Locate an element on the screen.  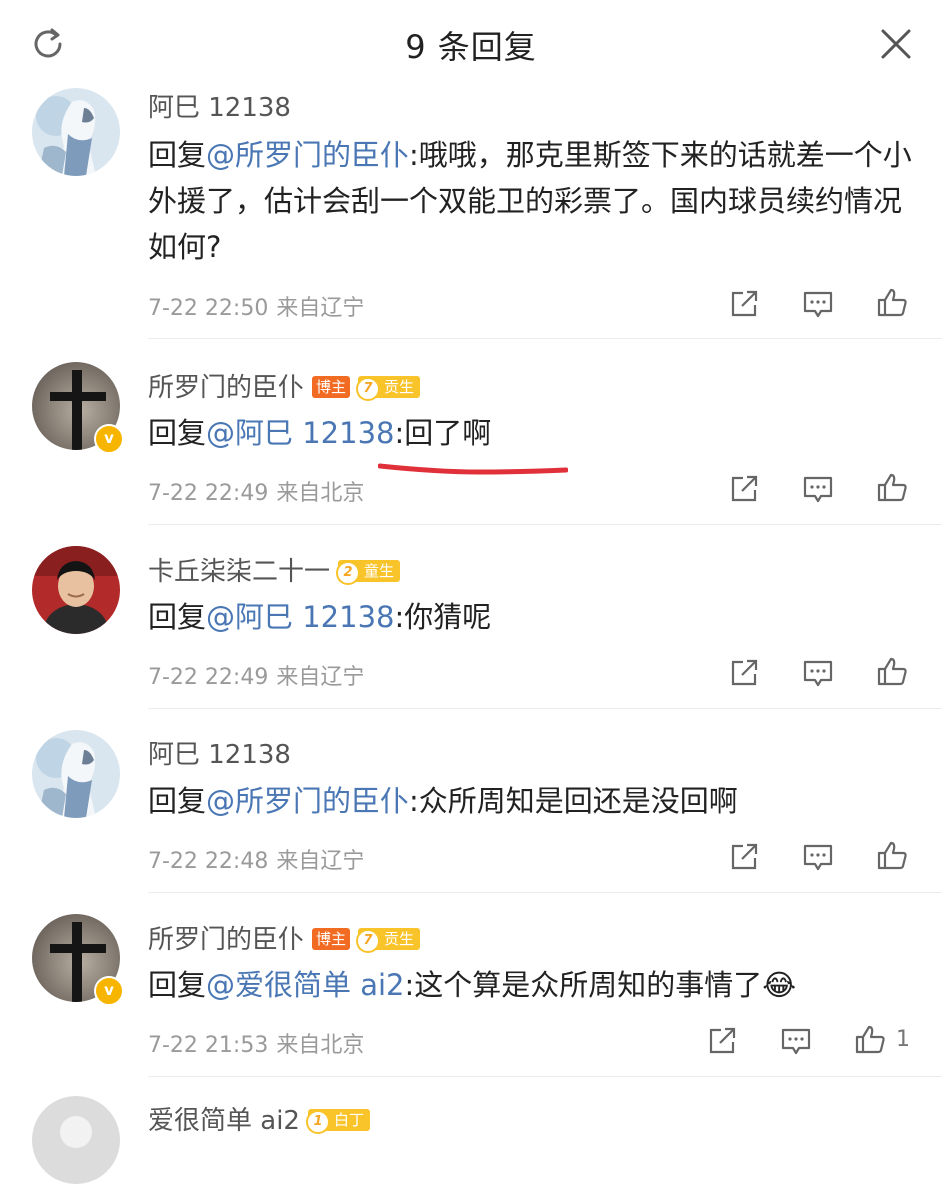
username-text: 卡丘柒柒二十一 is located at coordinates (239, 572).